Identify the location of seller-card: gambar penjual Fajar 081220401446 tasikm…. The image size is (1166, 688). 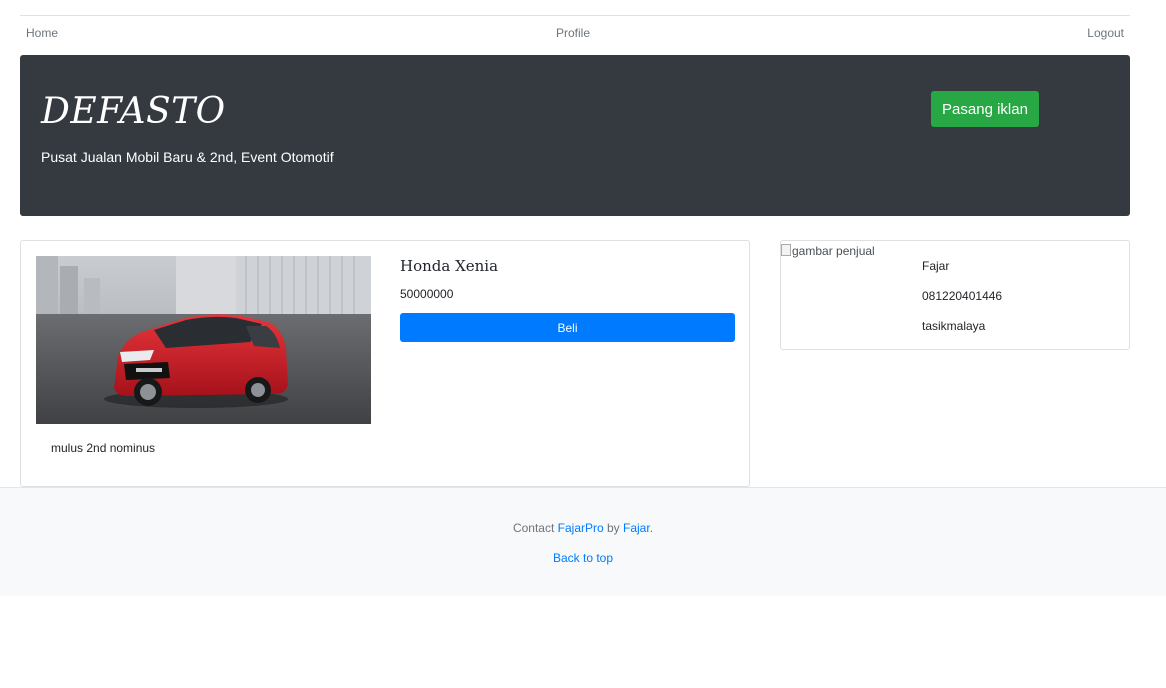
(955, 295).